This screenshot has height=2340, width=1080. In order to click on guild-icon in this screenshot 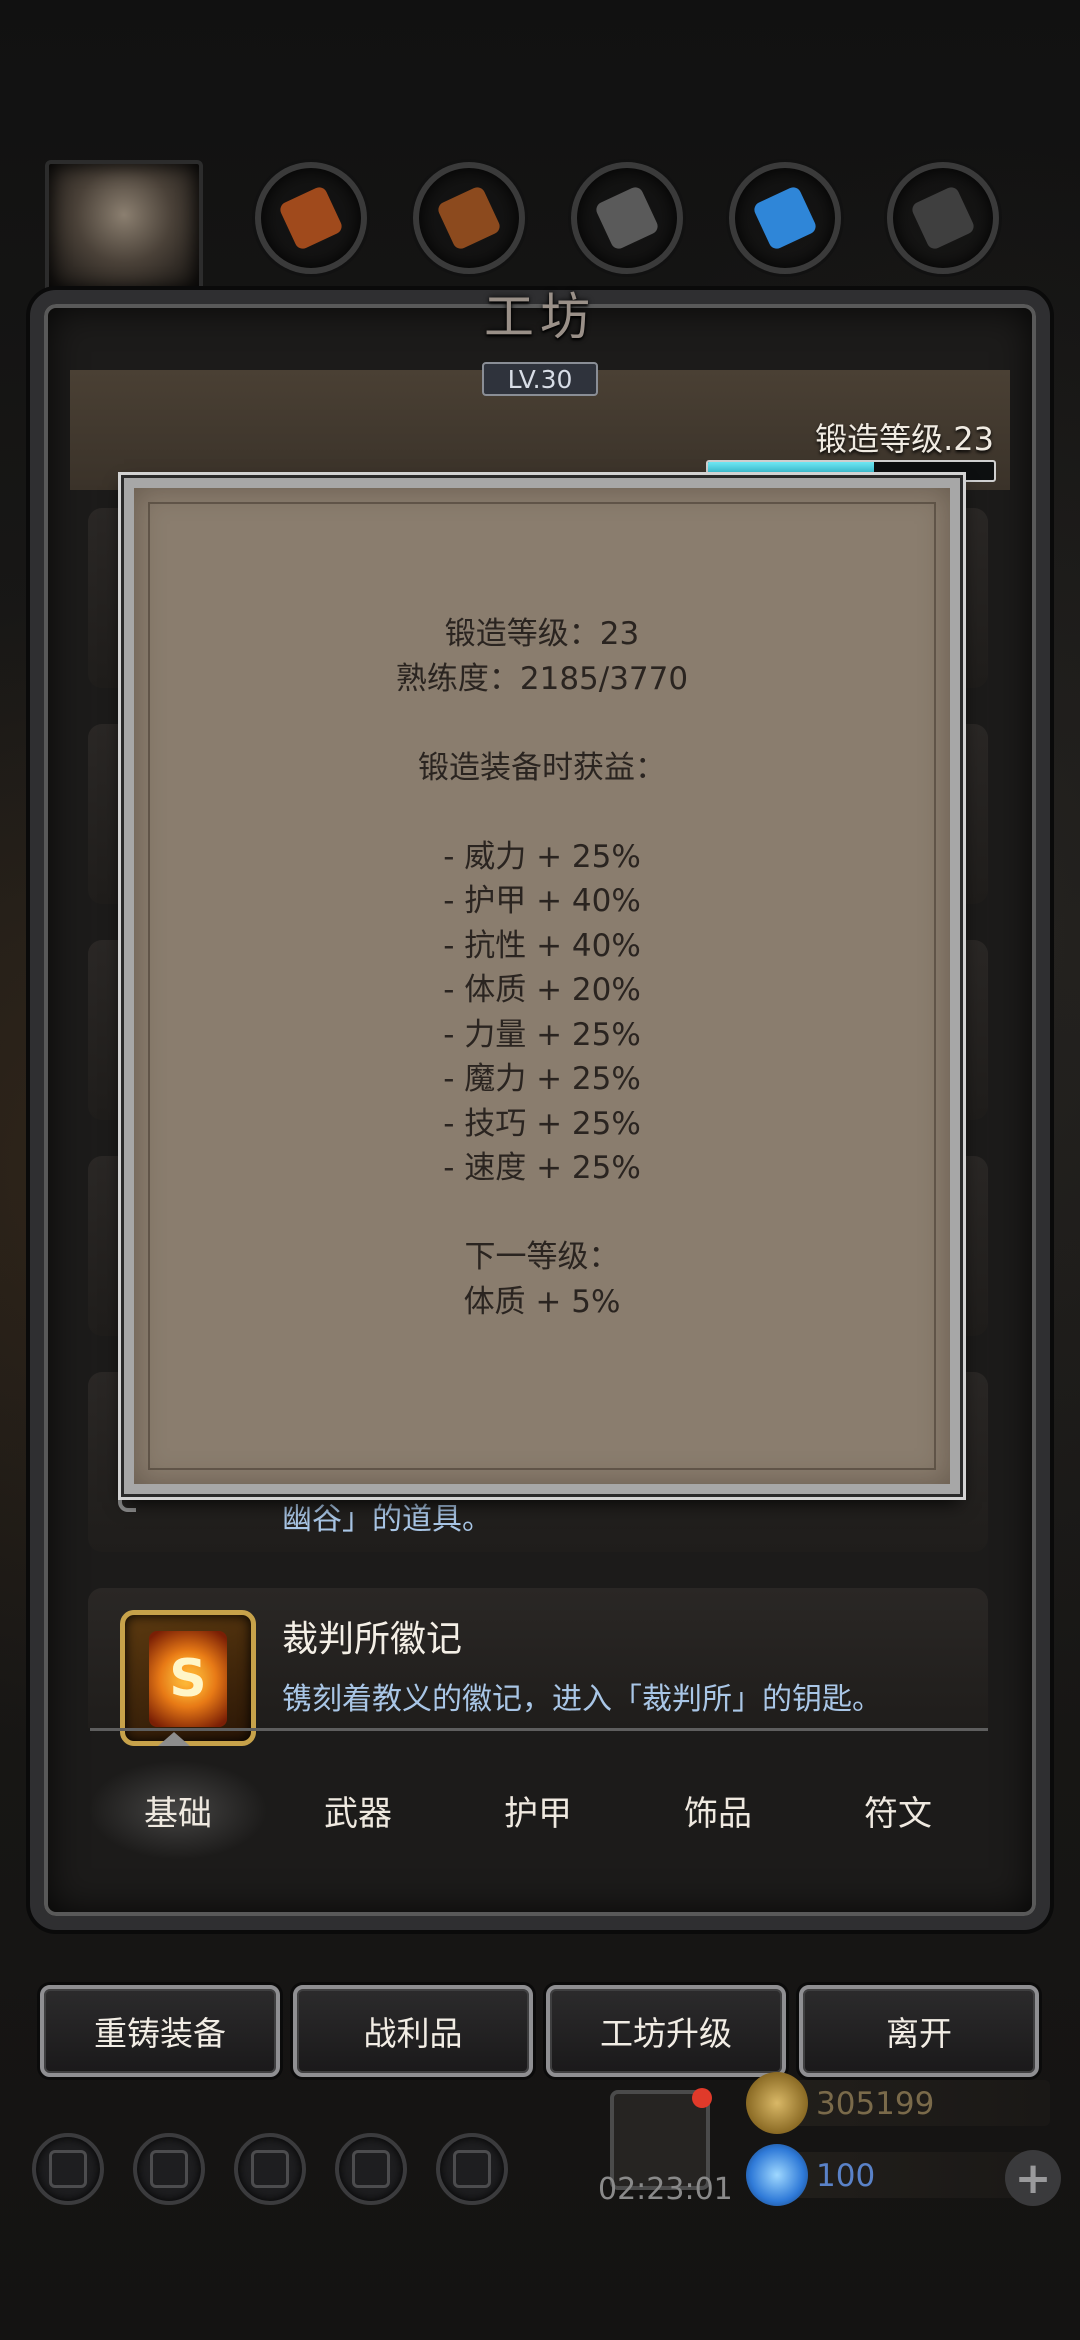, I will do `click(270, 2169)`.